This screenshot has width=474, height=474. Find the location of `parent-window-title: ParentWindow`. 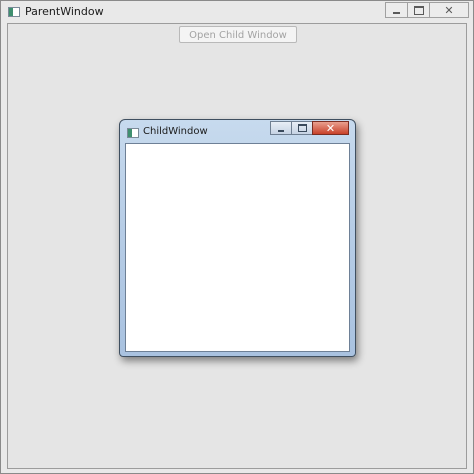

parent-window-title: ParentWindow is located at coordinates (64, 11).